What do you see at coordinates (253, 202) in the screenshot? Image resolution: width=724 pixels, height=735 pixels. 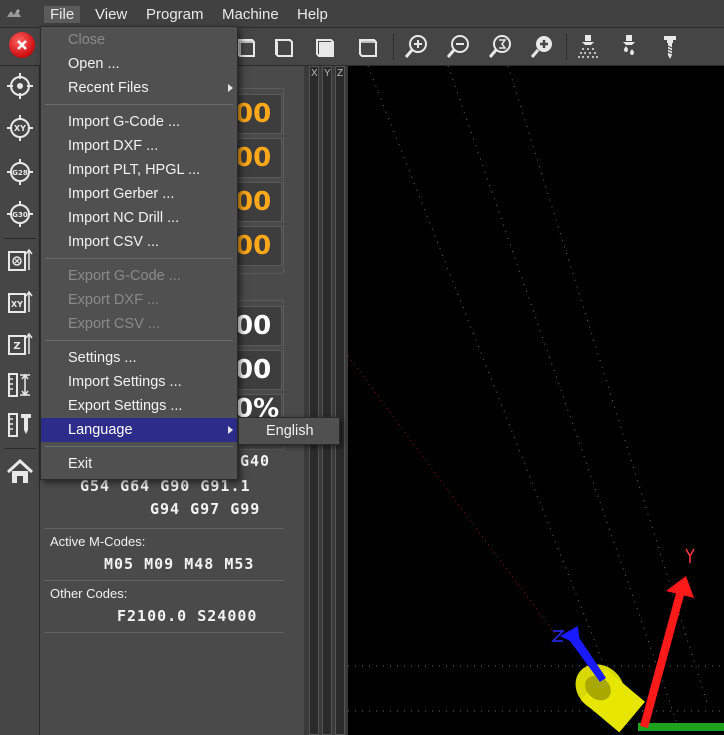 I see `dro-z-value: 00` at bounding box center [253, 202].